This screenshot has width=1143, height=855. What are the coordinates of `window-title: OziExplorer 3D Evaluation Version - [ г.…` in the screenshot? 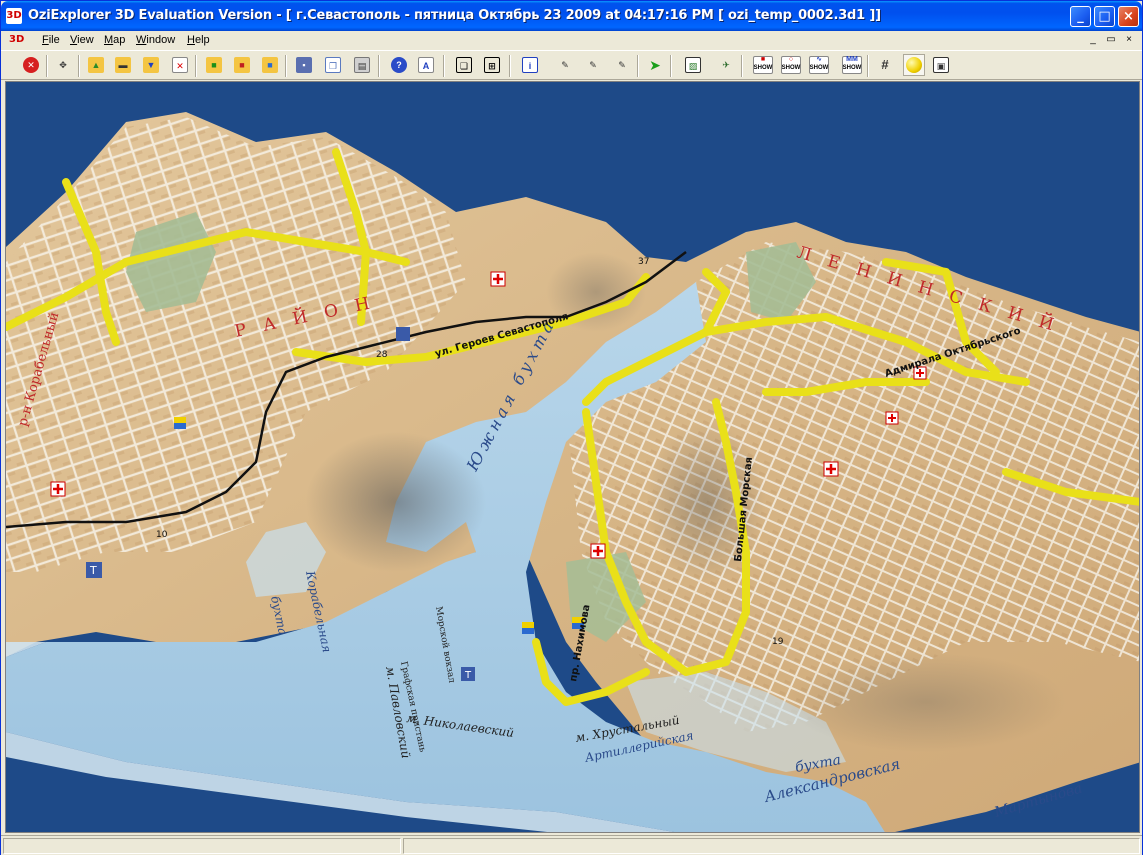 It's located at (454, 15).